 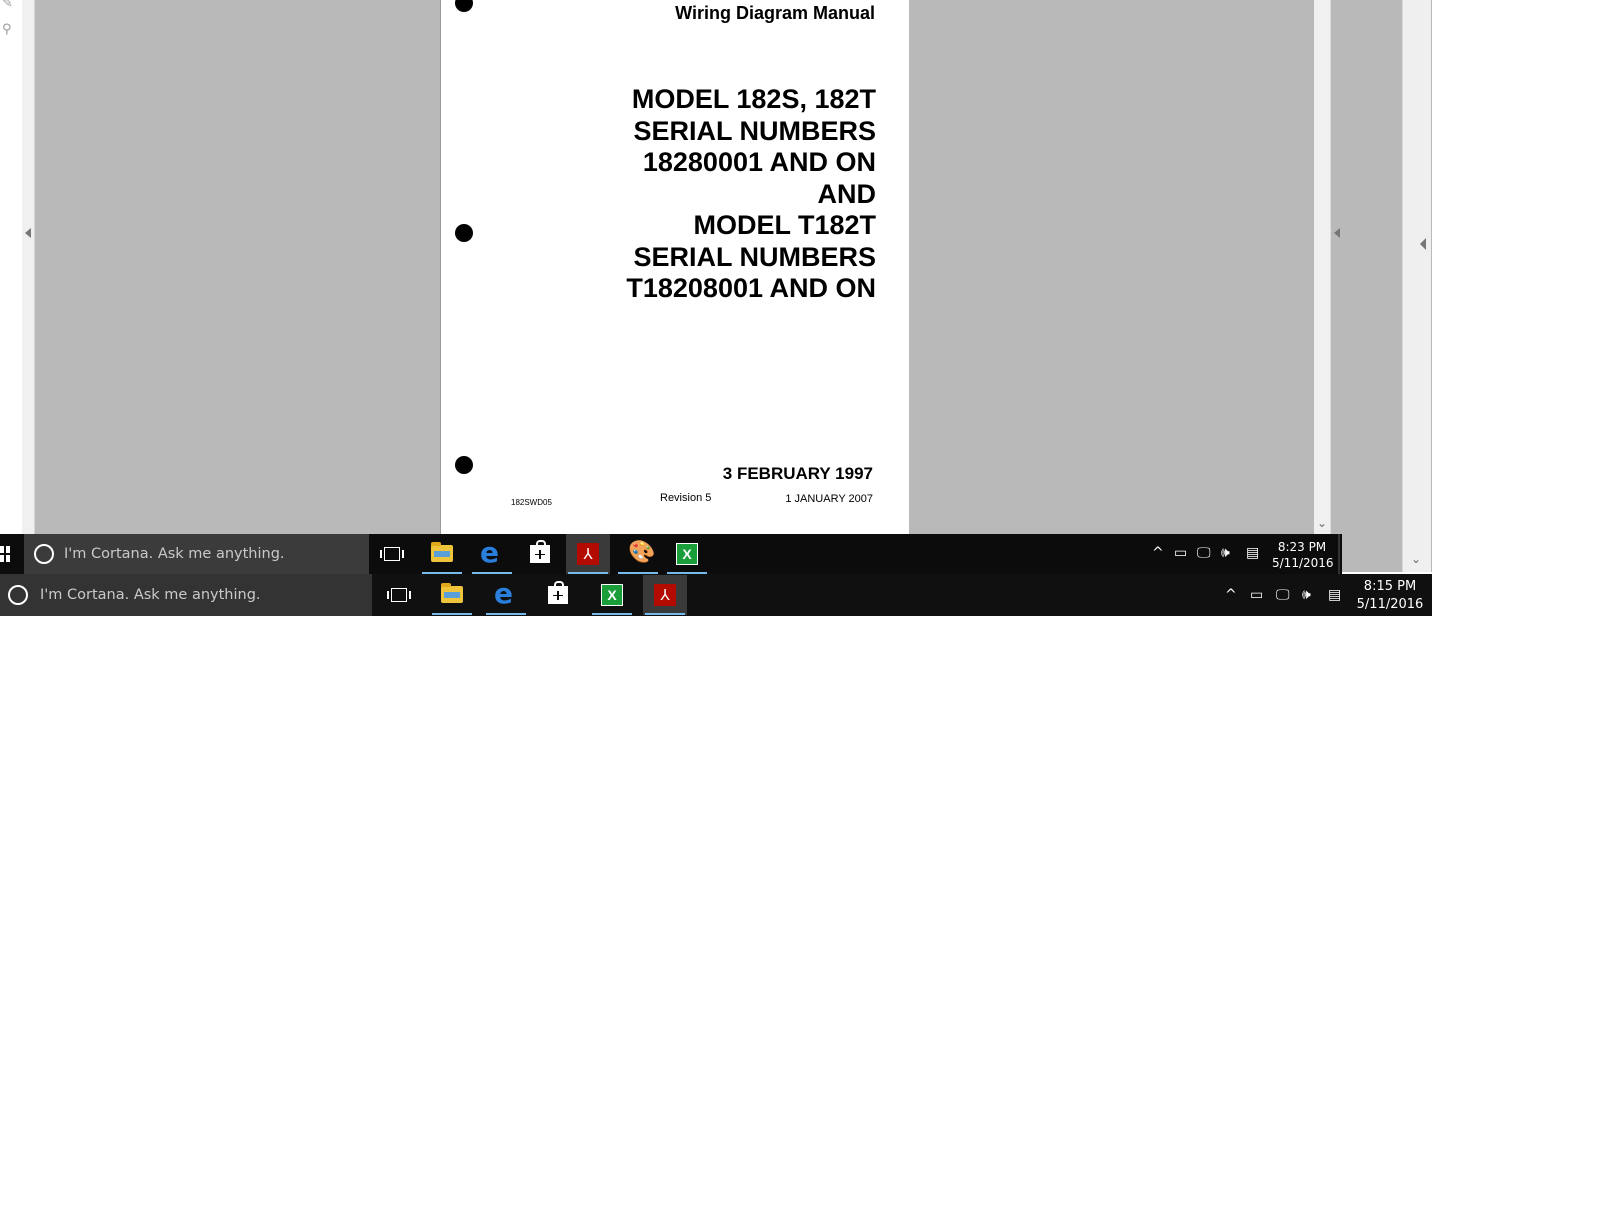 I want to click on paint-icon: 🎨, so click(x=642, y=552).